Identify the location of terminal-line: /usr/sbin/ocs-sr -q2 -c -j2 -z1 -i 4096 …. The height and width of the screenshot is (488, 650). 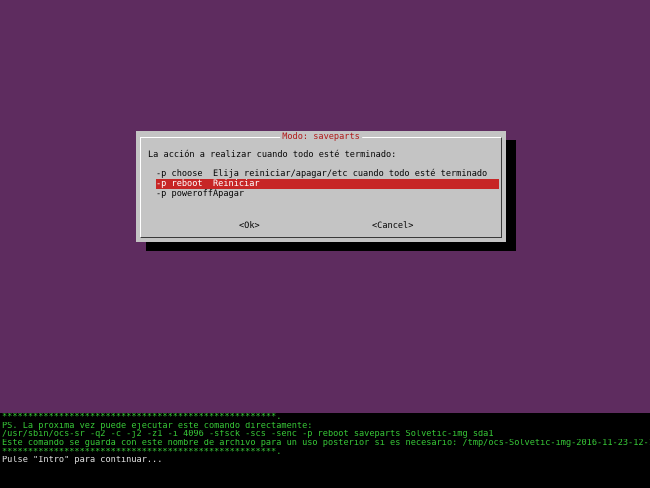
(248, 435).